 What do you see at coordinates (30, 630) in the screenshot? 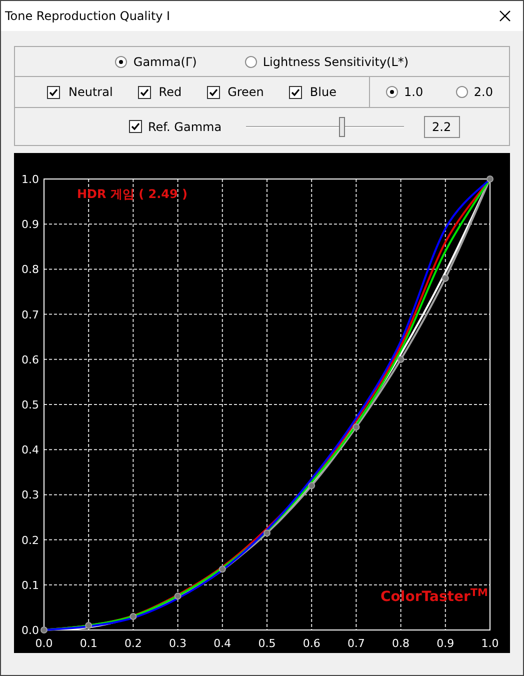
I see `y-tick-label: 0.0` at bounding box center [30, 630].